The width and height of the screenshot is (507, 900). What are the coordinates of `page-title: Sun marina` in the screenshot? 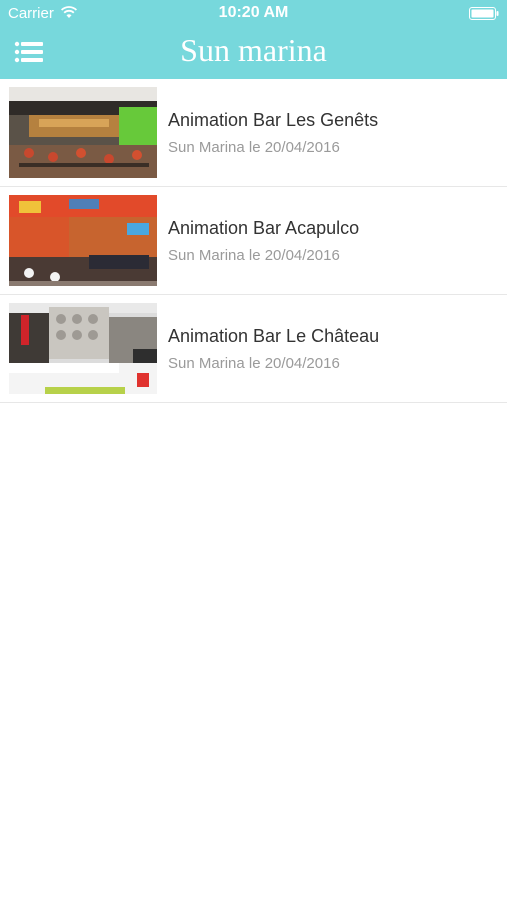 It's located at (253, 50).